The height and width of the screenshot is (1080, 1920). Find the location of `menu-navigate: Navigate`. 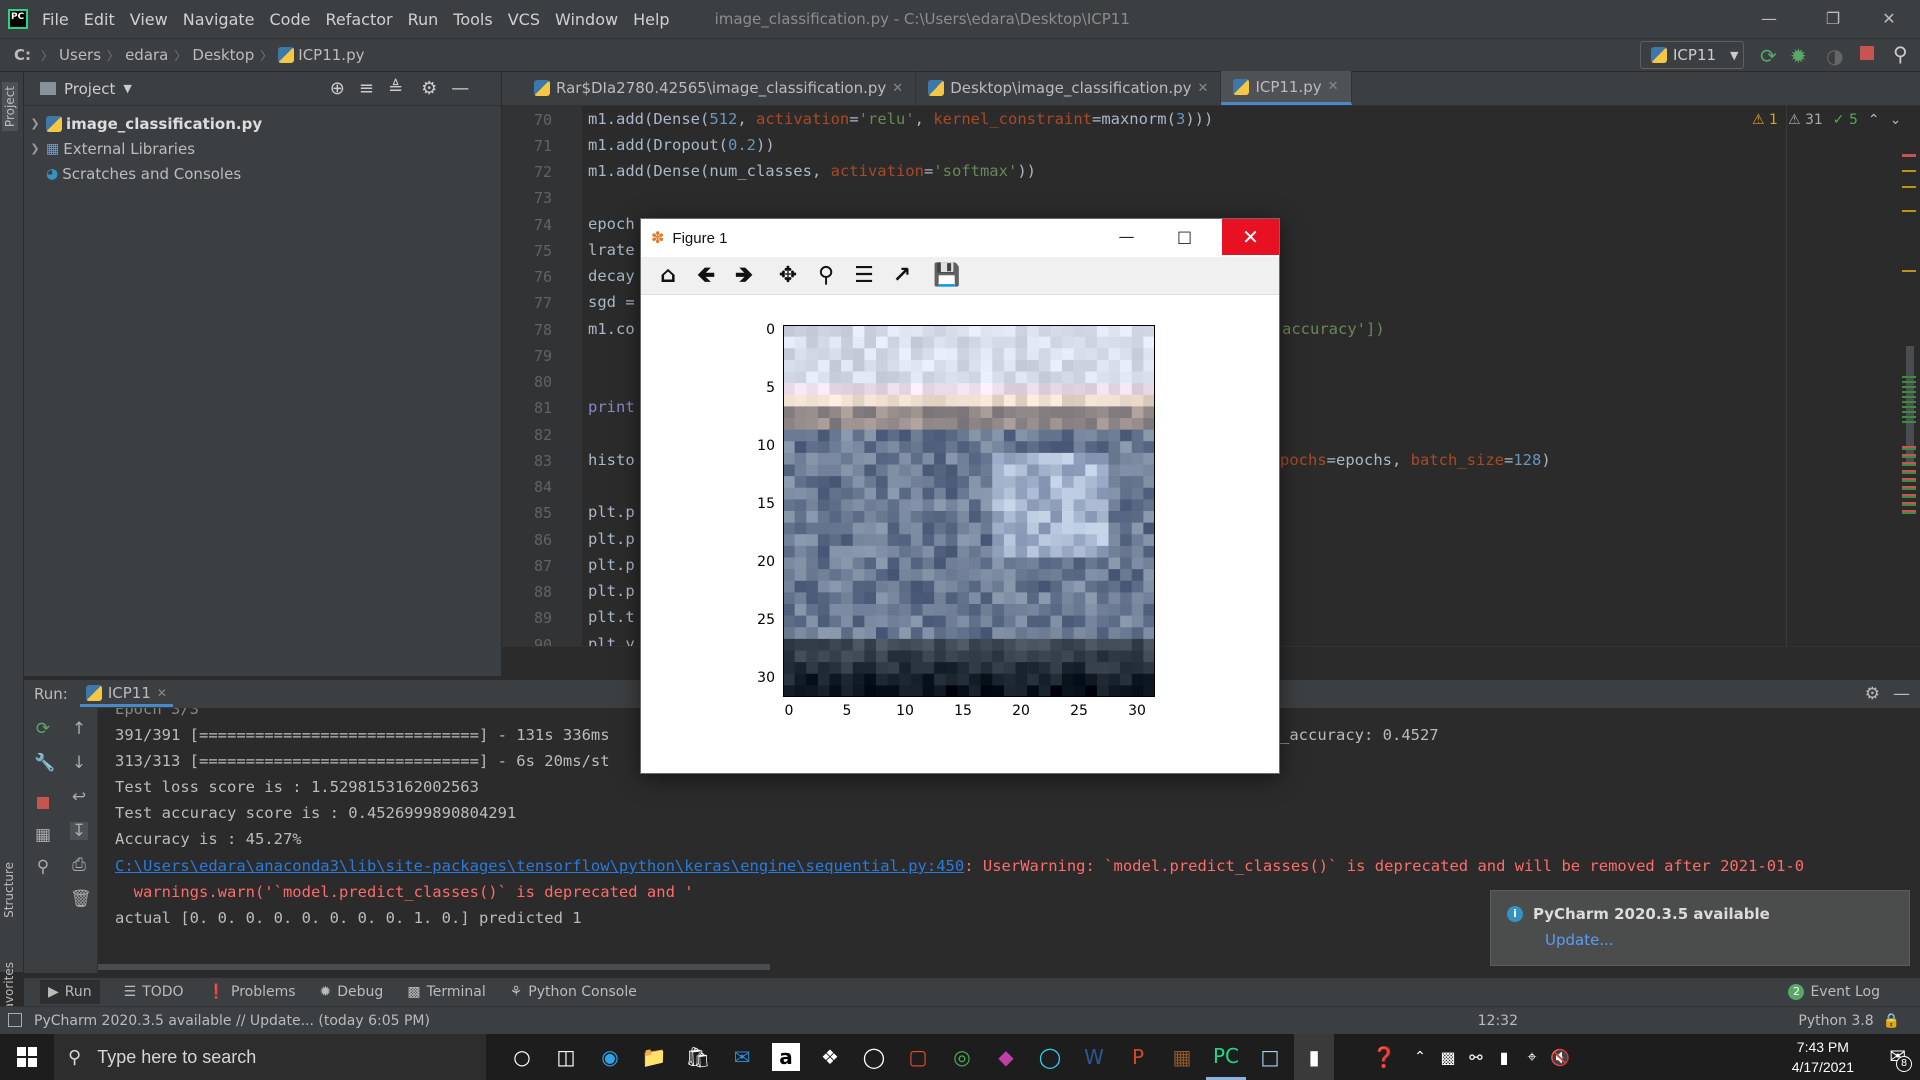

menu-navigate: Navigate is located at coordinates (219, 19).